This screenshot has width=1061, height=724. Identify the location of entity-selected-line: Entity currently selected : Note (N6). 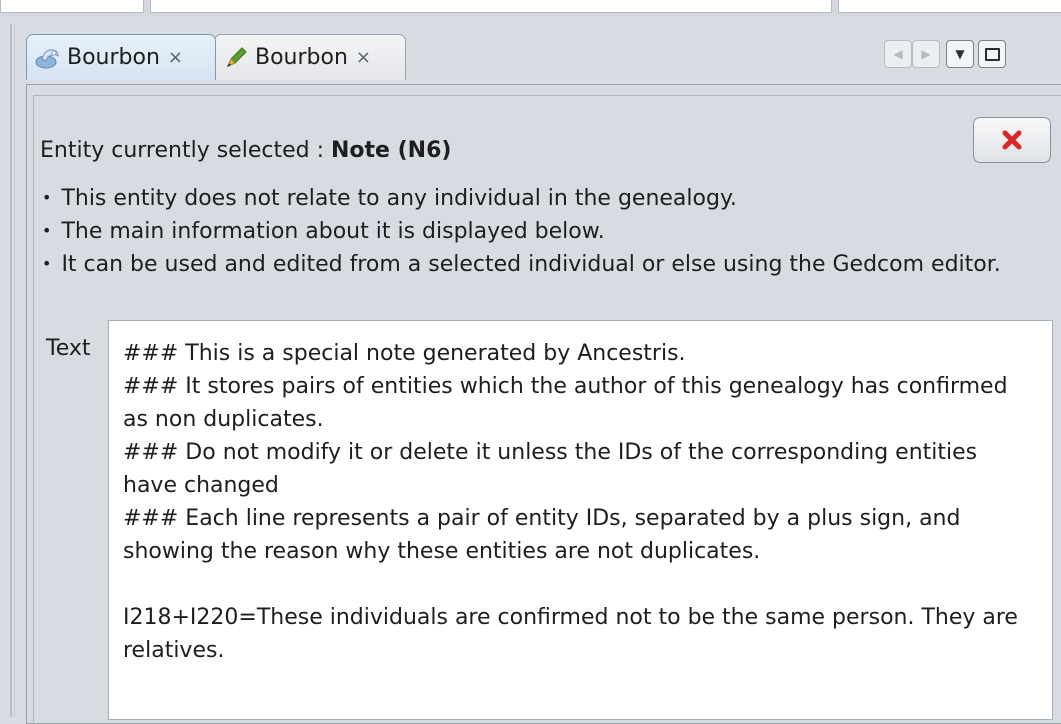
(245, 150).